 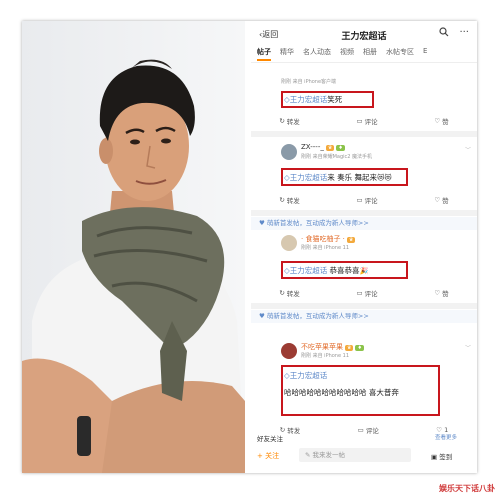 I want to click on top-icons: ···, so click(x=454, y=33).